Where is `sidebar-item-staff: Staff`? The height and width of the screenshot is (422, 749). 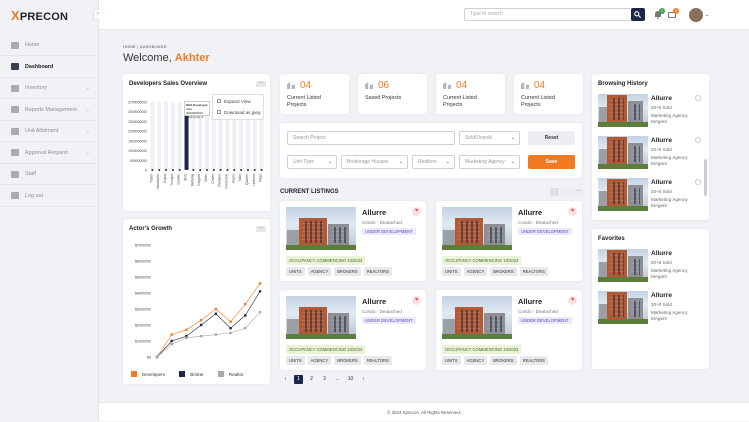 sidebar-item-staff: Staff is located at coordinates (49, 174).